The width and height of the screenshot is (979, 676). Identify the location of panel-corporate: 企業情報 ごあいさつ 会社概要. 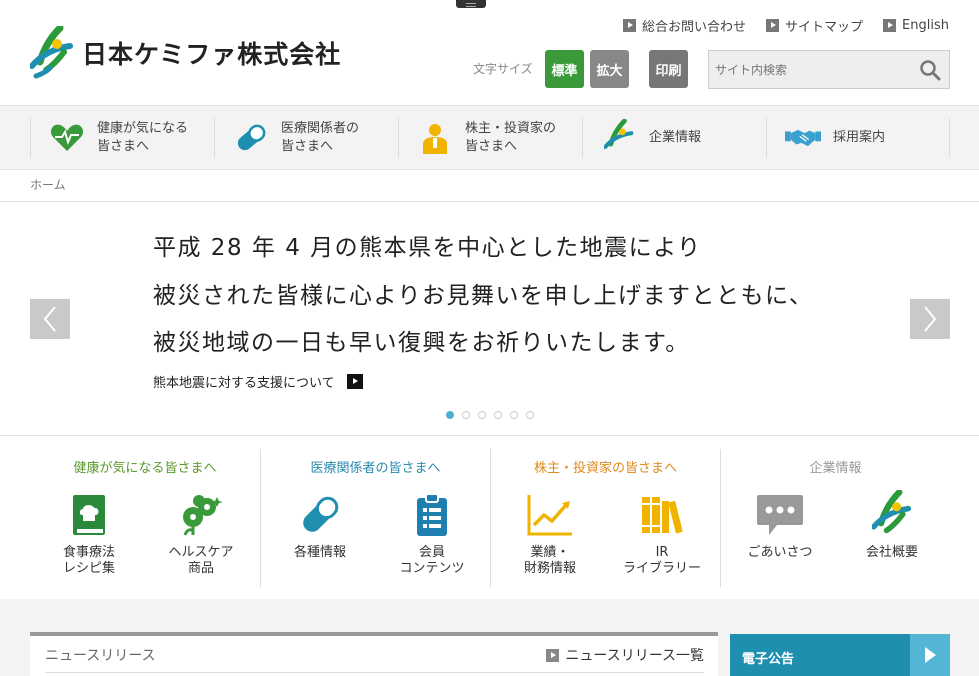
(835, 518).